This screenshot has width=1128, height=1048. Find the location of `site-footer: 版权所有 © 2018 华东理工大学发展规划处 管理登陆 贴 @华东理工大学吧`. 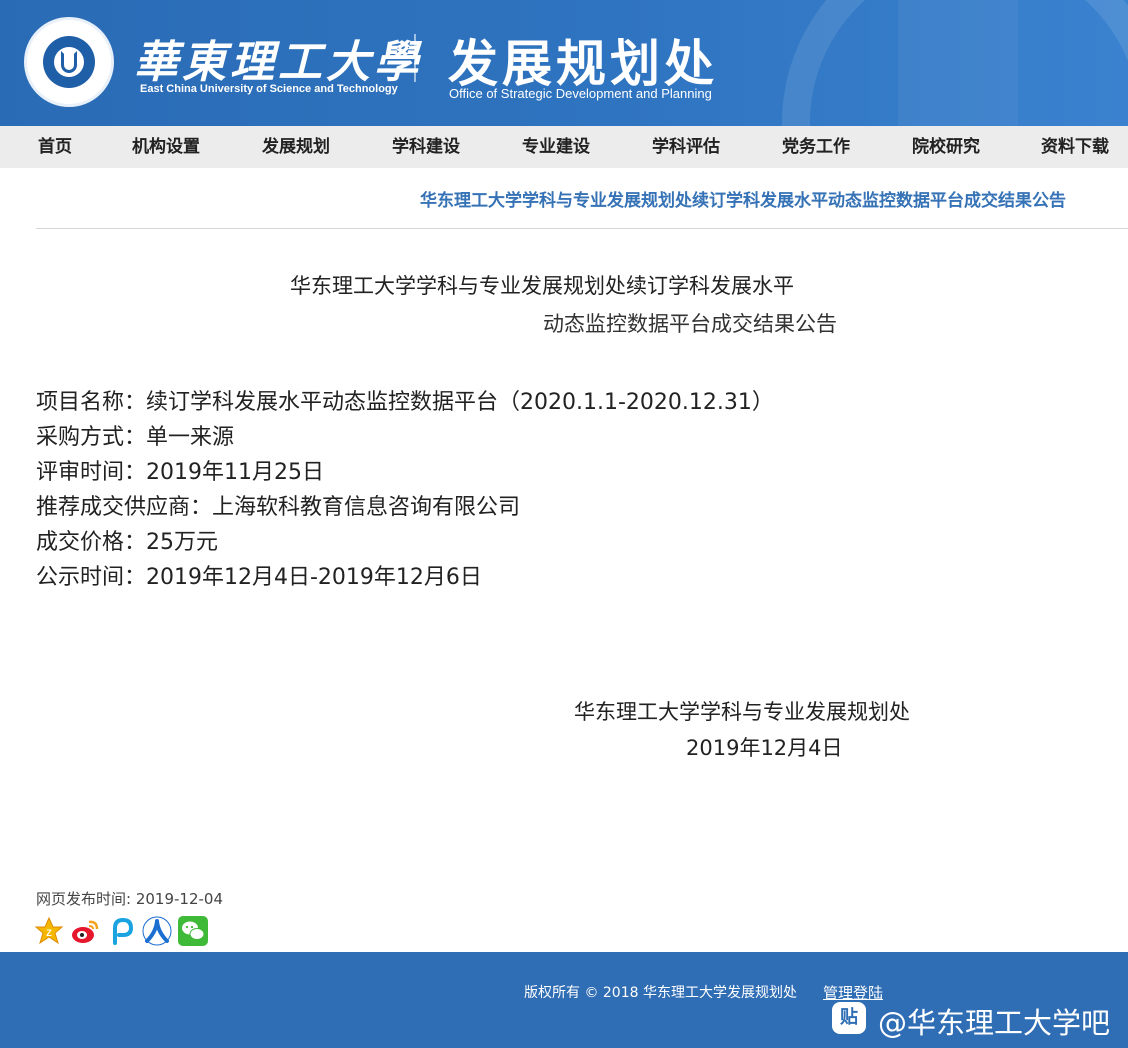

site-footer: 版权所有 © 2018 华东理工大学发展规划处 管理登陆 贴 @华东理工大学吧 is located at coordinates (564, 1000).